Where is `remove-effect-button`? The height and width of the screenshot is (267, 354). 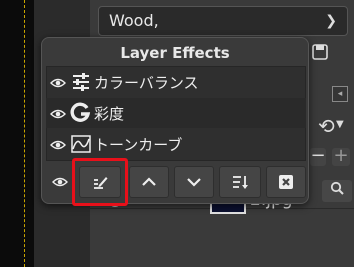
remove-effect-button is located at coordinates (286, 182).